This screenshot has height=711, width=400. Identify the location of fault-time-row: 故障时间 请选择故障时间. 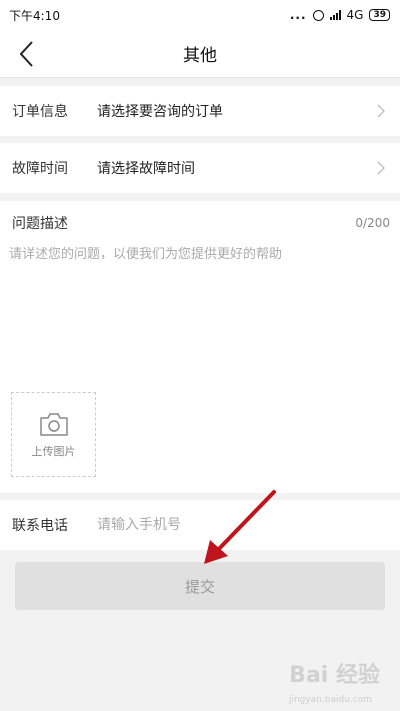
(200, 168).